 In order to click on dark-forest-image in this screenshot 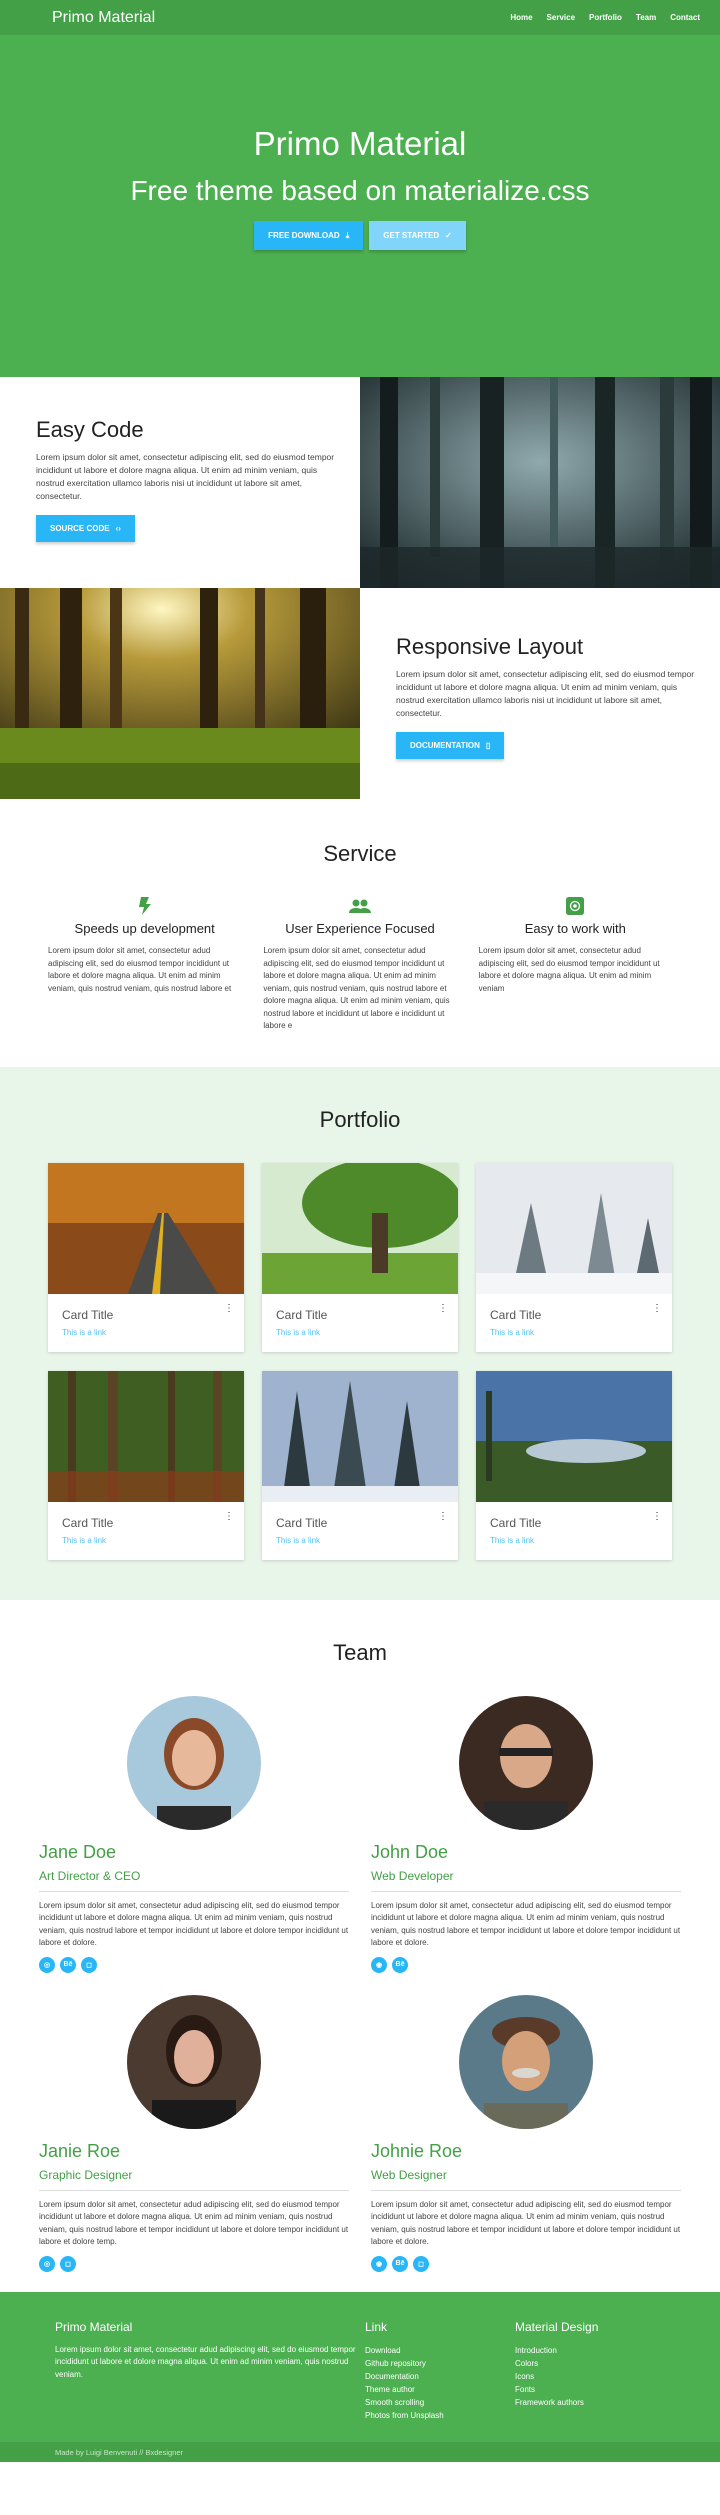, I will do `click(540, 482)`.